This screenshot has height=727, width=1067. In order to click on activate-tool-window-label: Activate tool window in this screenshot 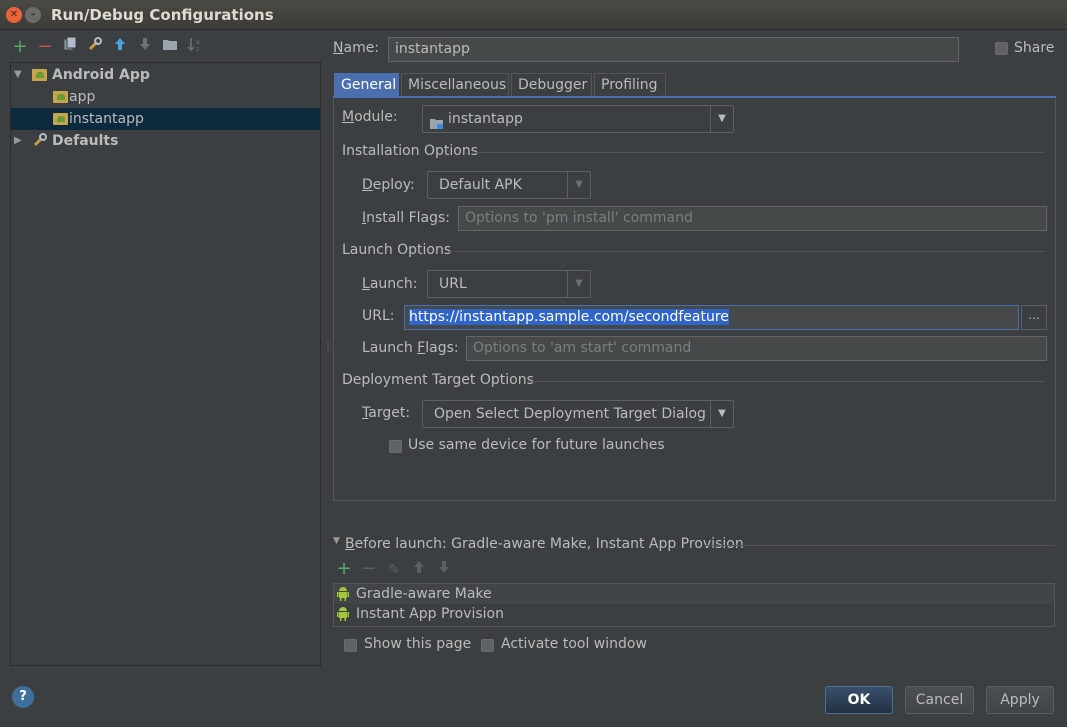, I will do `click(574, 644)`.